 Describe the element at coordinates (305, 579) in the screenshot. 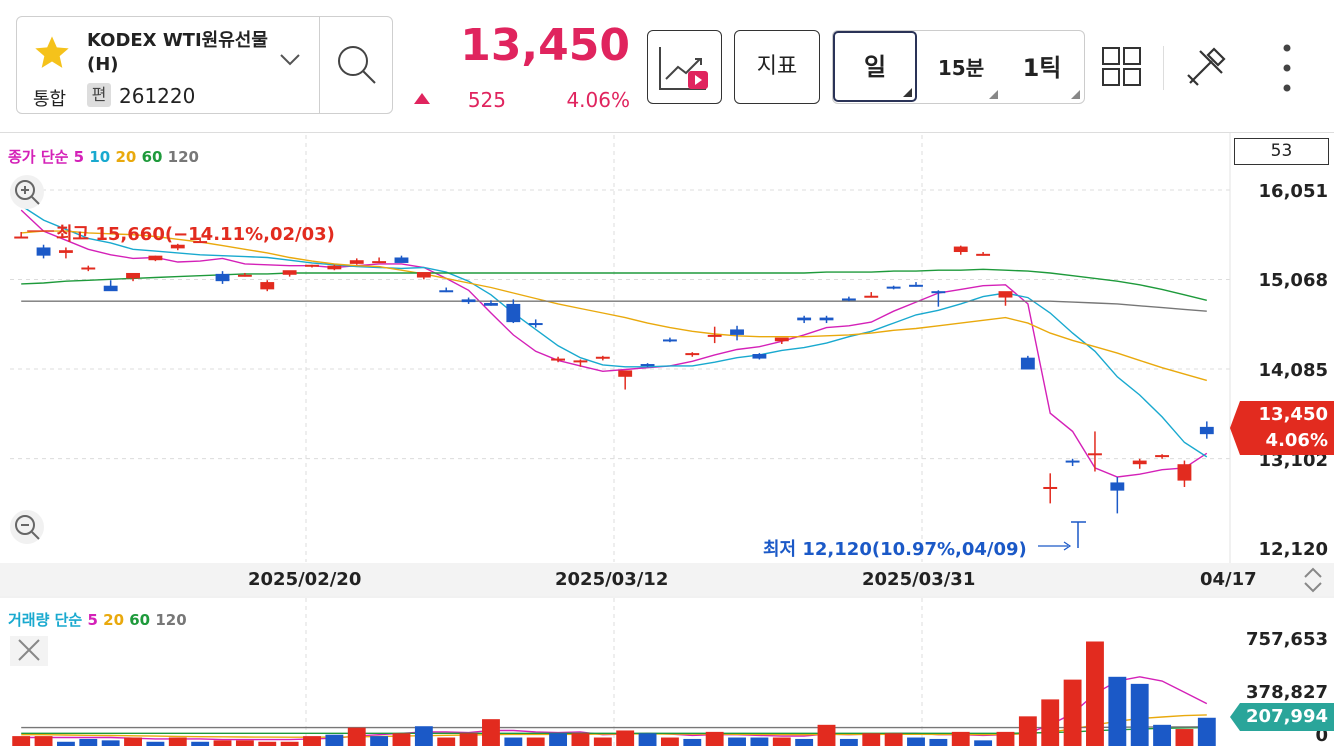

I see `date-label: 2025/02/20` at that location.